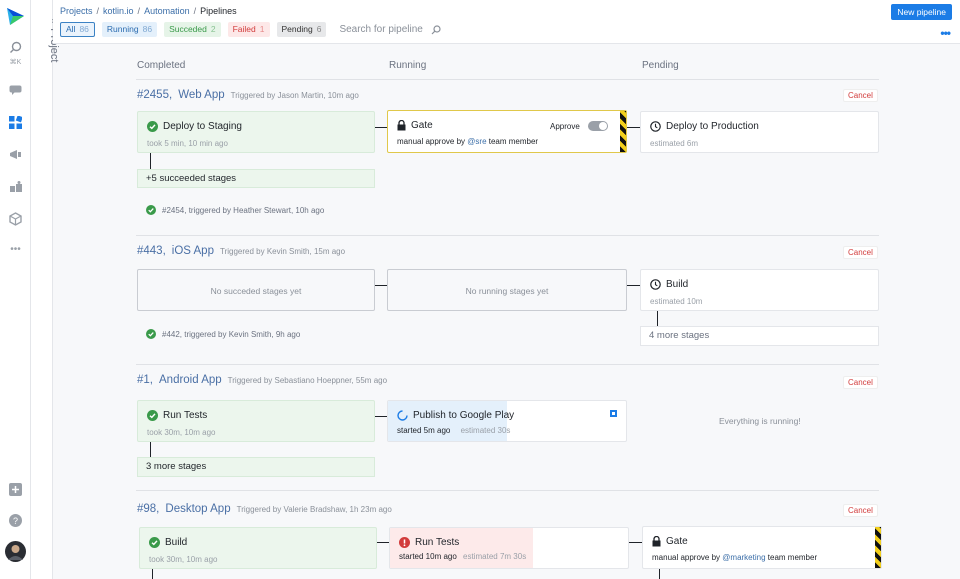 Image resolution: width=960 pixels, height=579 pixels. What do you see at coordinates (129, 29) in the screenshot?
I see `filter-running: Running 86` at bounding box center [129, 29].